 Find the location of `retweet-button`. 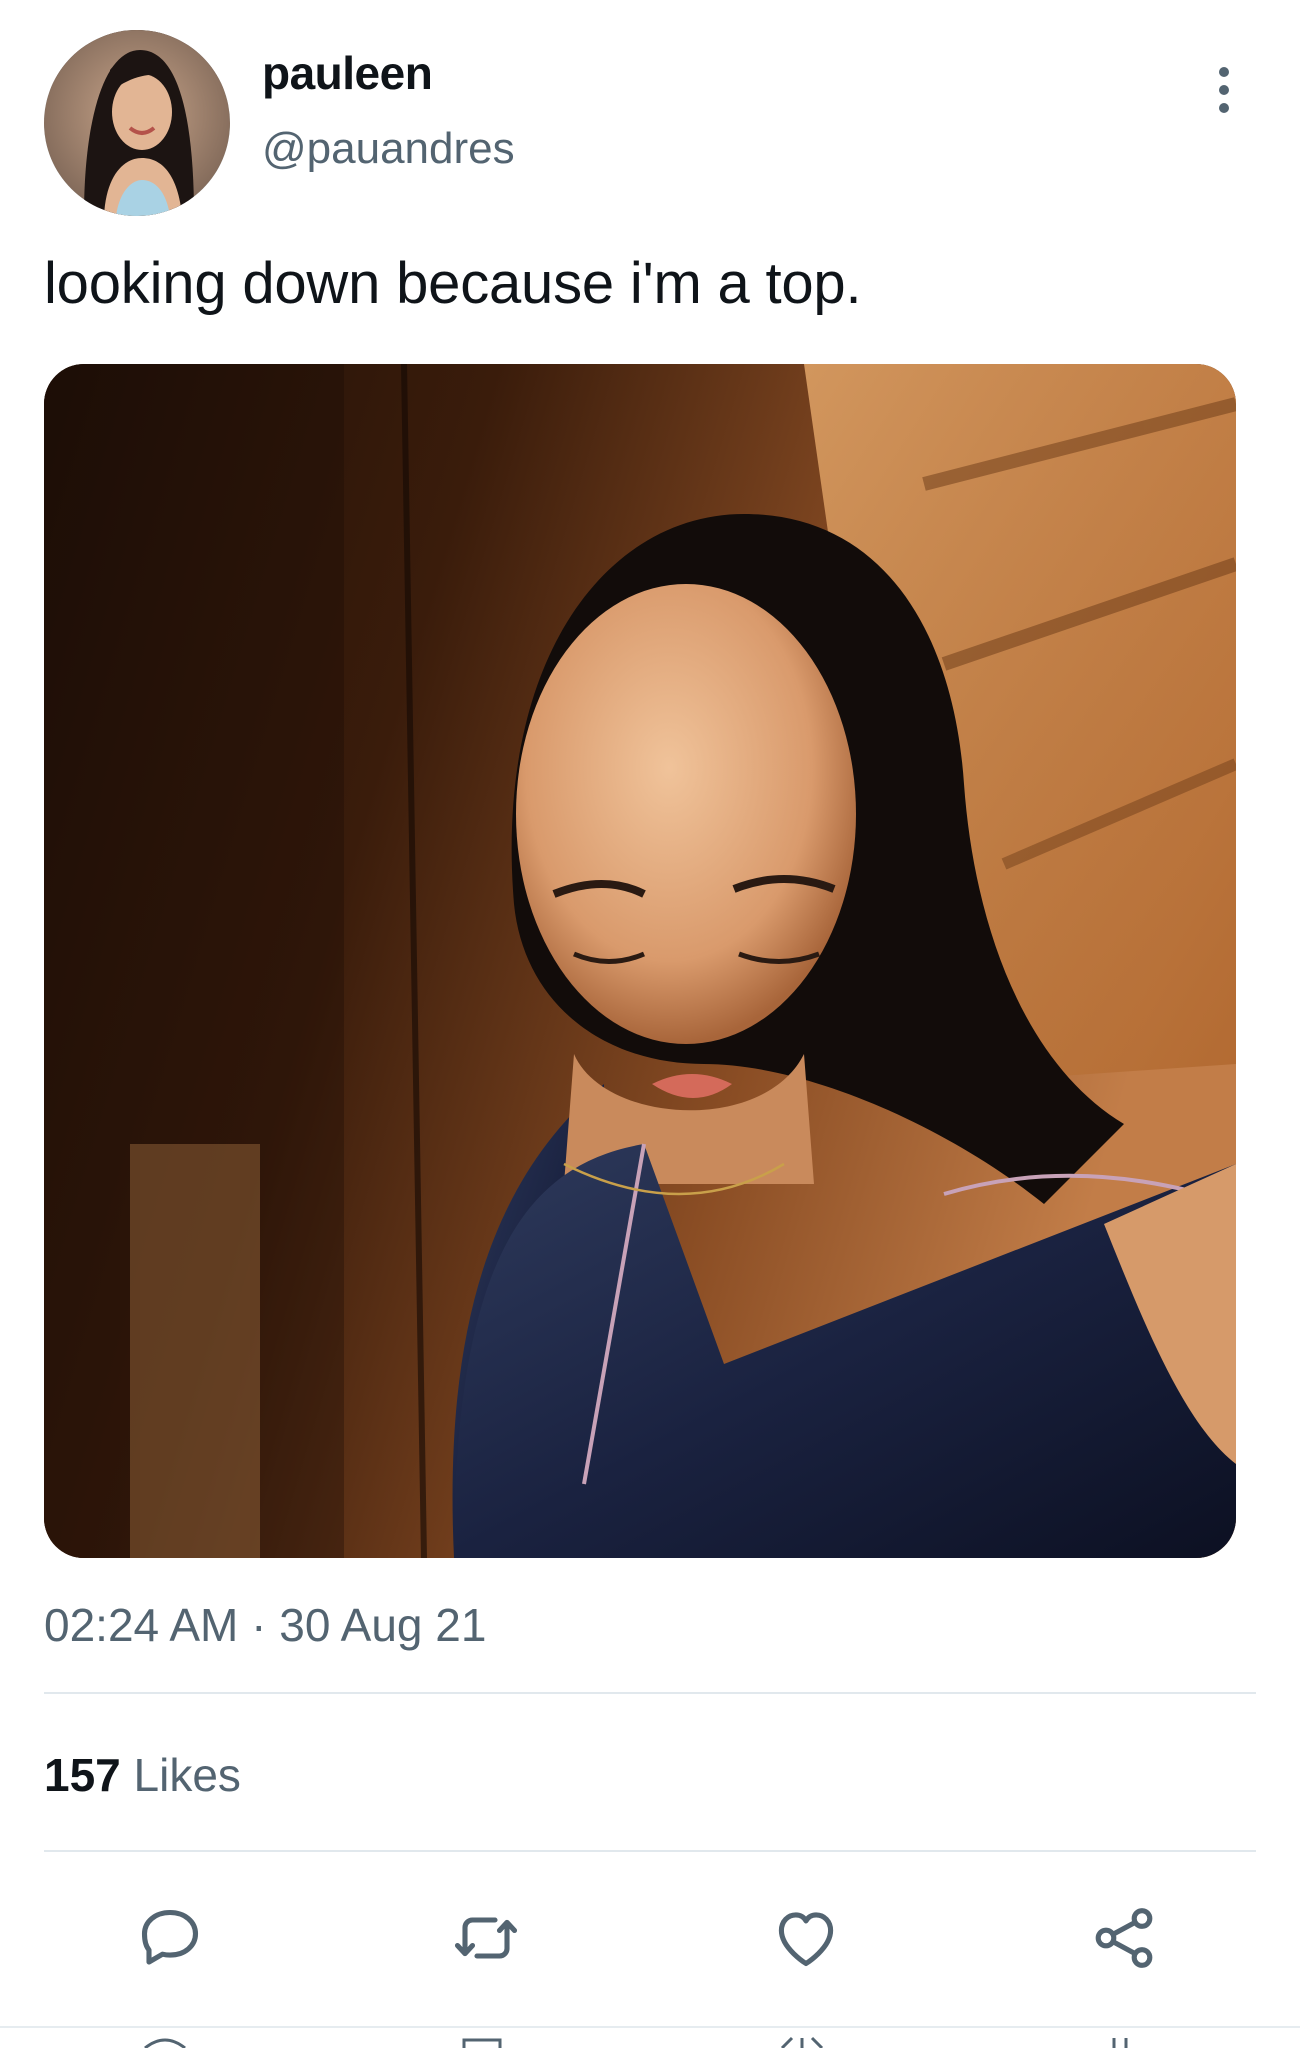

retweet-button is located at coordinates (486, 1938).